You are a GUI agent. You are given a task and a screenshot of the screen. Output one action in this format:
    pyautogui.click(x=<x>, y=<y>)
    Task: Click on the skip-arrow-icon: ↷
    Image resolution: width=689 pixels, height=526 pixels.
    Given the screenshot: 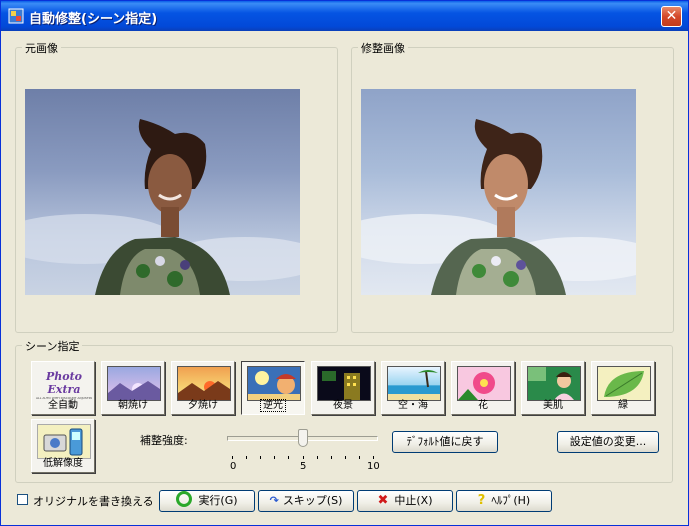 What is the action you would take?
    pyautogui.click(x=274, y=500)
    